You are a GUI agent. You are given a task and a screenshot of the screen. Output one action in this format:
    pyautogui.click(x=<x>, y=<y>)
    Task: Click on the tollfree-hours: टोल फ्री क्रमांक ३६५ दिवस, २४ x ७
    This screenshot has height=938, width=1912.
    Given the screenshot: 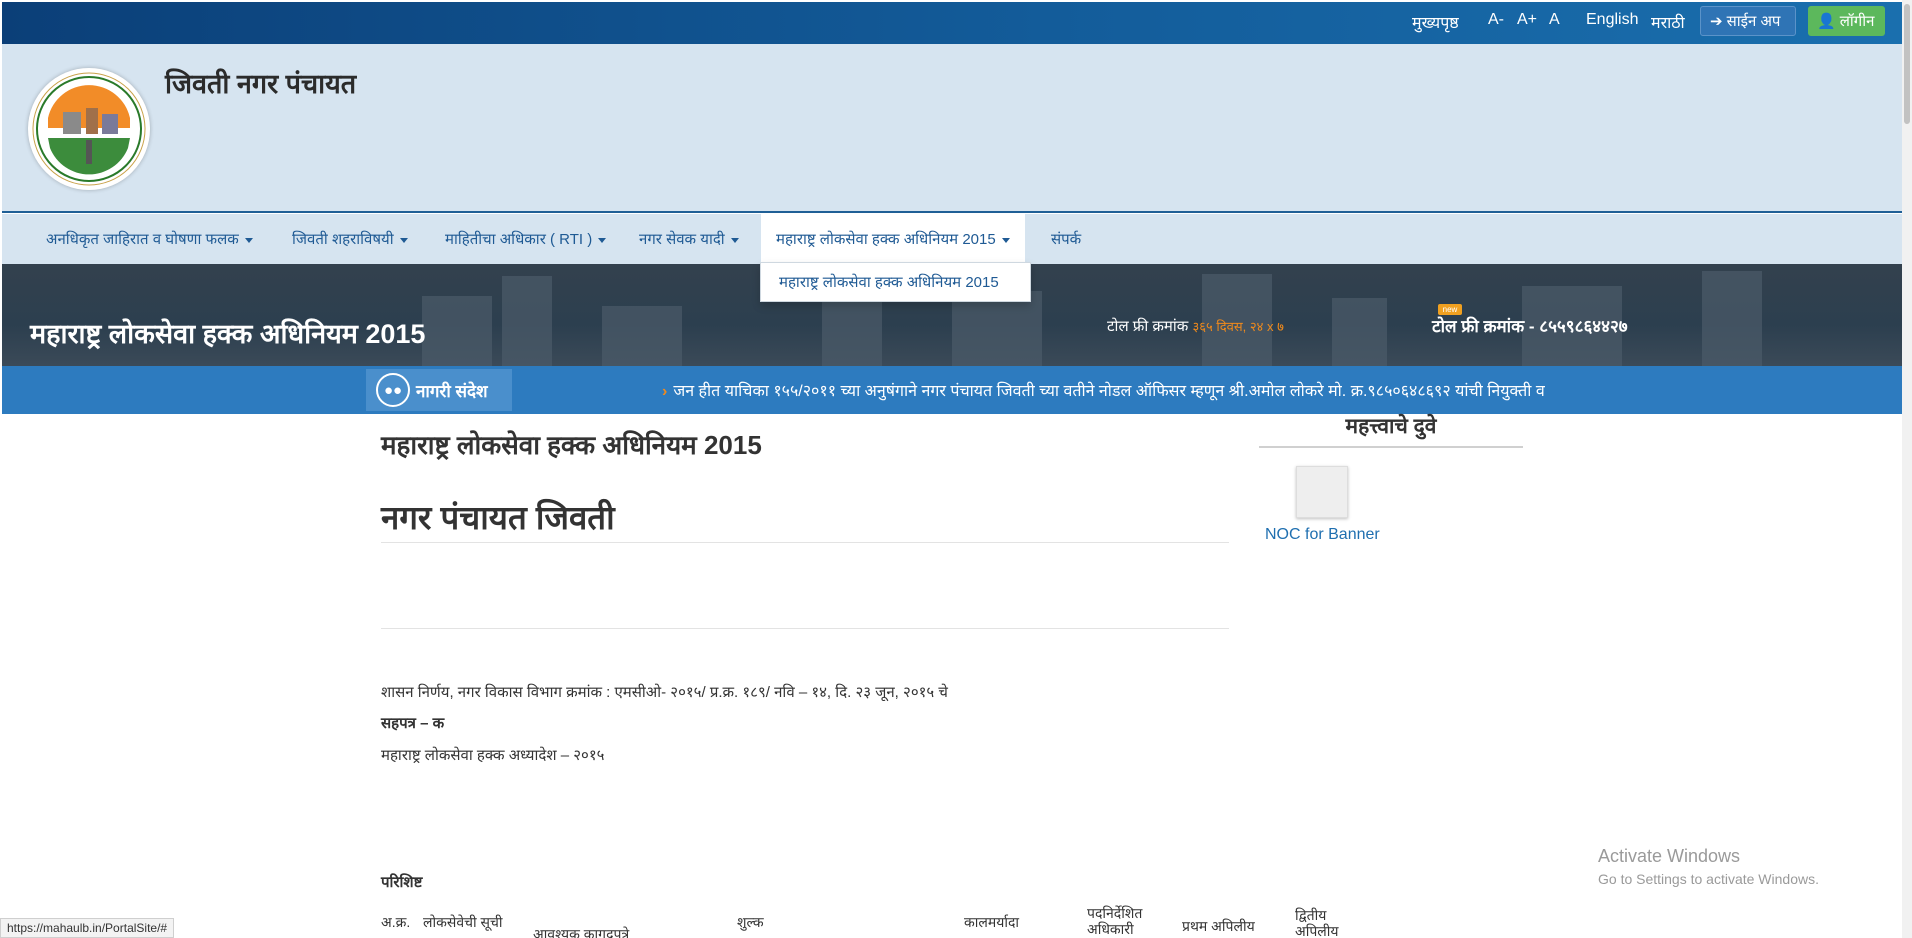 What is the action you would take?
    pyautogui.click(x=1195, y=326)
    